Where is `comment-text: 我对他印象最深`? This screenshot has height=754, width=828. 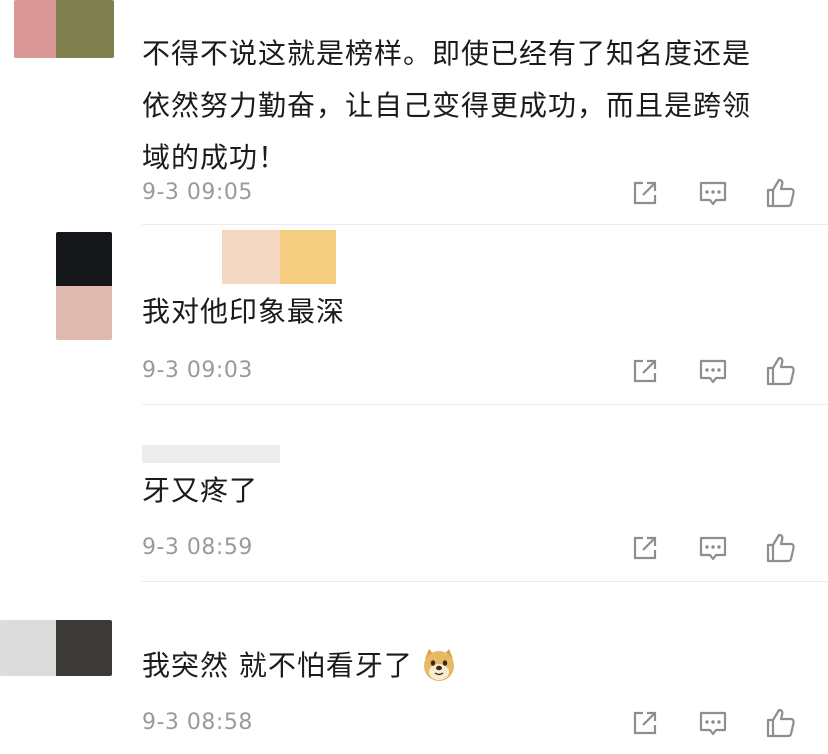 comment-text: 我对他印象最深 is located at coordinates (244, 311).